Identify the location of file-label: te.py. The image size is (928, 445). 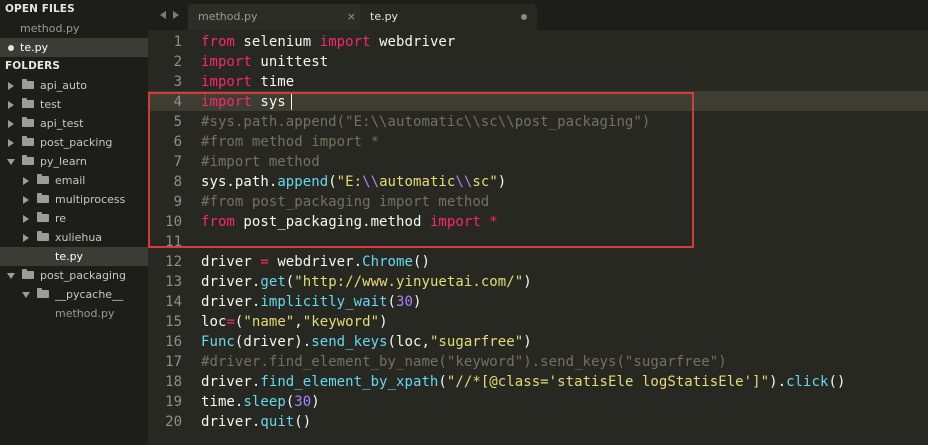
(69, 256).